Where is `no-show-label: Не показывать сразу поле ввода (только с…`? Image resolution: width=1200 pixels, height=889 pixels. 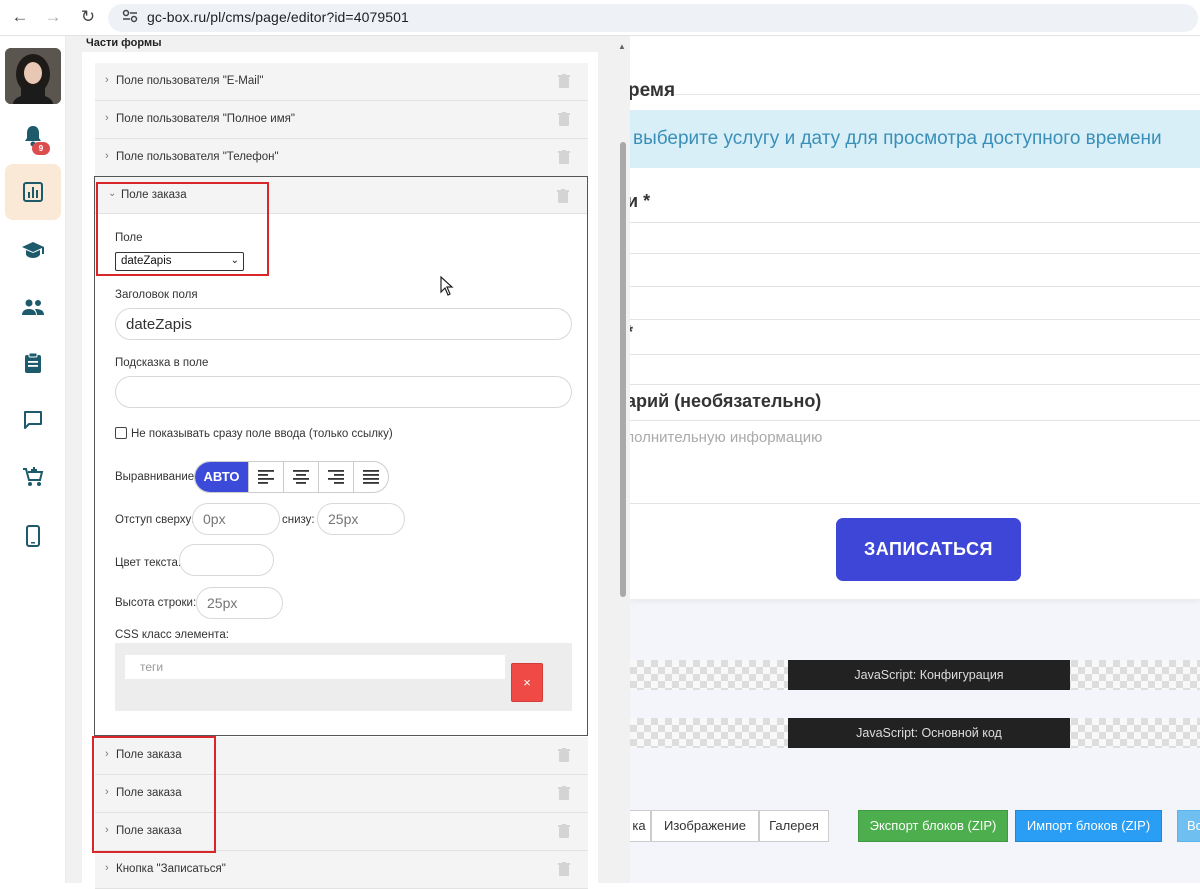 no-show-label: Не показывать сразу поле ввода (только с… is located at coordinates (262, 434).